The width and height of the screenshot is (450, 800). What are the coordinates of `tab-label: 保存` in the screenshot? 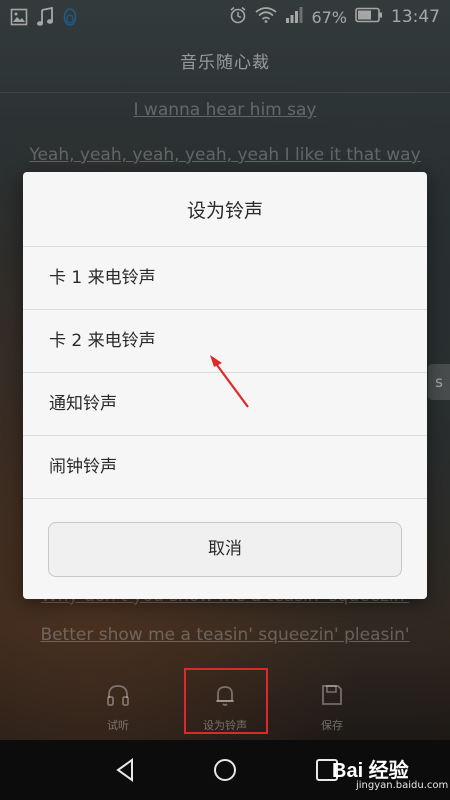 It's located at (332, 725).